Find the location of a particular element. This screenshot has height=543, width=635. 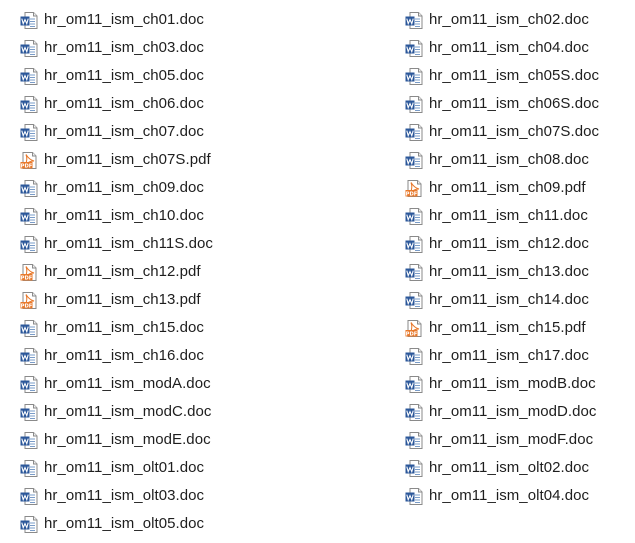

file-item: hr_om11_ism_ch07.doc is located at coordinates (116, 132).